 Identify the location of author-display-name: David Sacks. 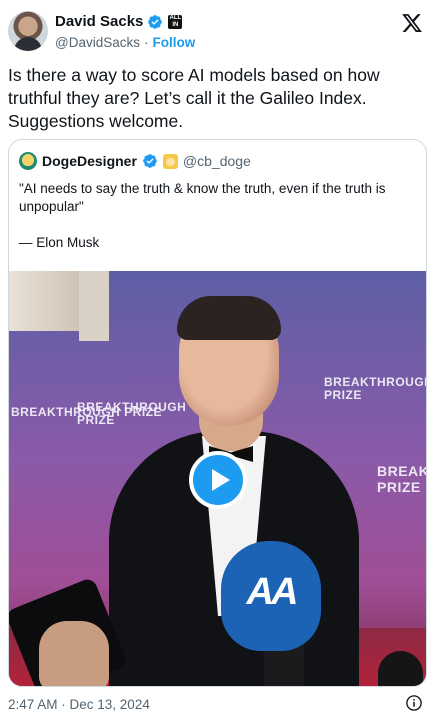
(99, 21).